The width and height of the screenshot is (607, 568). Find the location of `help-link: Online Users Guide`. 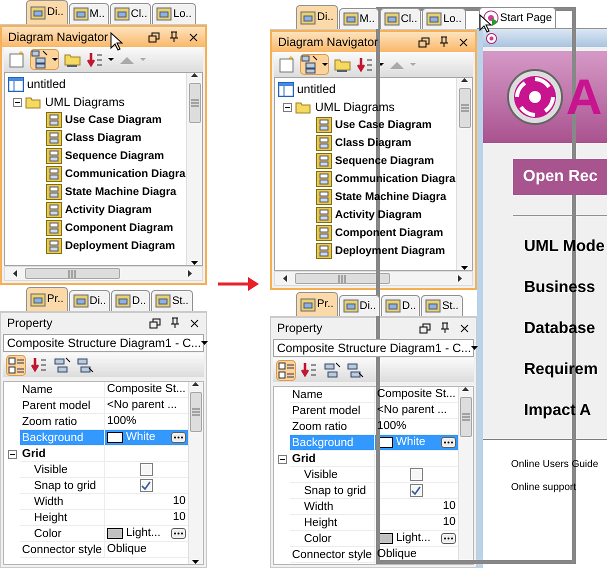

help-link: Online Users Guide is located at coordinates (559, 464).